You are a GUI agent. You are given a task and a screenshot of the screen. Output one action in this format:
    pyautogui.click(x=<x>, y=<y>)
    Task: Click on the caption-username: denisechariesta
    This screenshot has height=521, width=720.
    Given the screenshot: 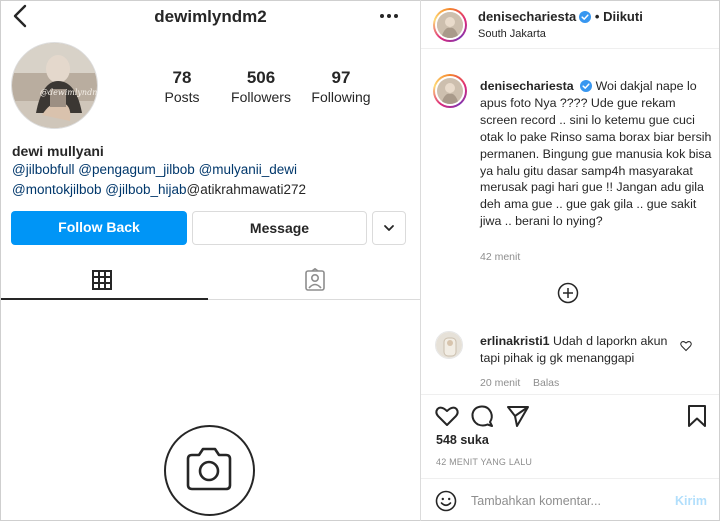 What is the action you would take?
    pyautogui.click(x=527, y=86)
    